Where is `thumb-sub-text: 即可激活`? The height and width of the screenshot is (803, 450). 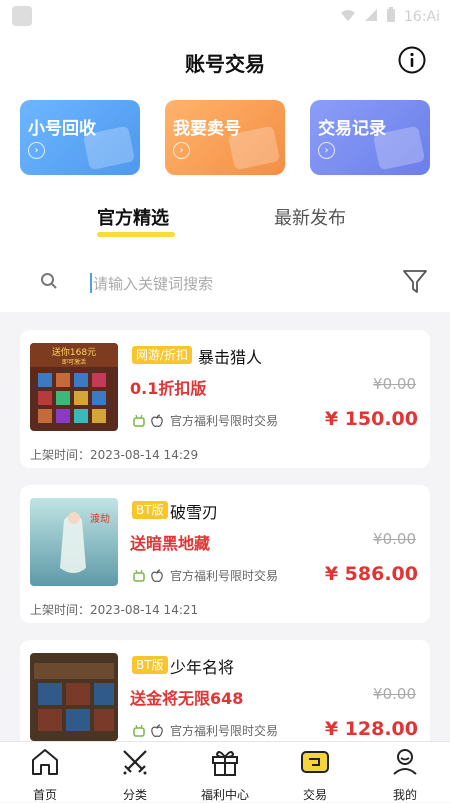 thumb-sub-text: 即可激活 is located at coordinates (74, 362).